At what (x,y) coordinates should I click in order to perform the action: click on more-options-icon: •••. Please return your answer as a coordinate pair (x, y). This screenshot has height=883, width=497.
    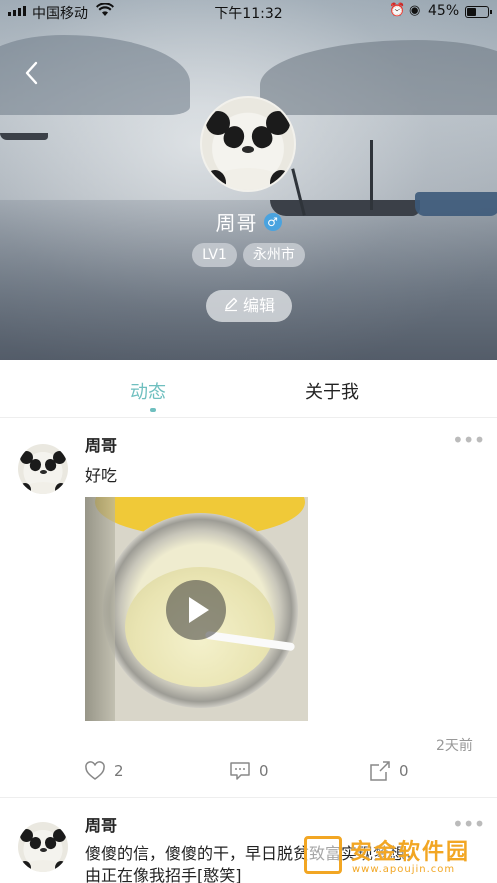
    Looking at the image, I should click on (468, 440).